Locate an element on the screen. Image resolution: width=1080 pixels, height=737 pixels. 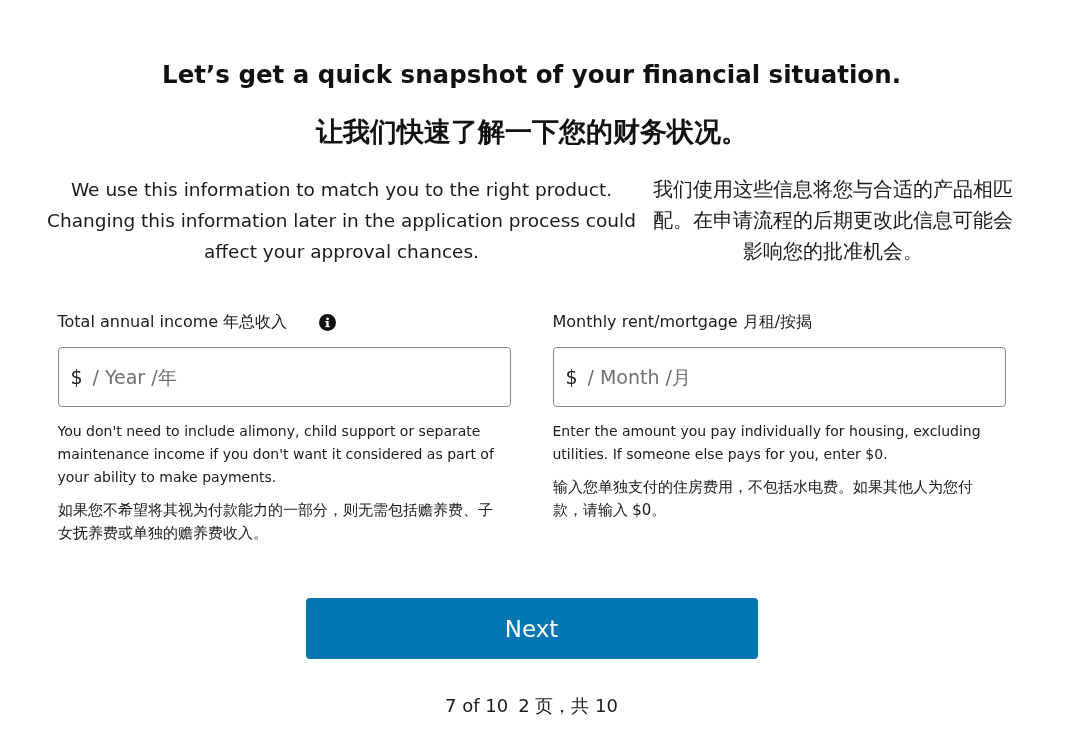
page-title-translation: 让我们快速了解一下您的财务状况。 is located at coordinates (531, 132).